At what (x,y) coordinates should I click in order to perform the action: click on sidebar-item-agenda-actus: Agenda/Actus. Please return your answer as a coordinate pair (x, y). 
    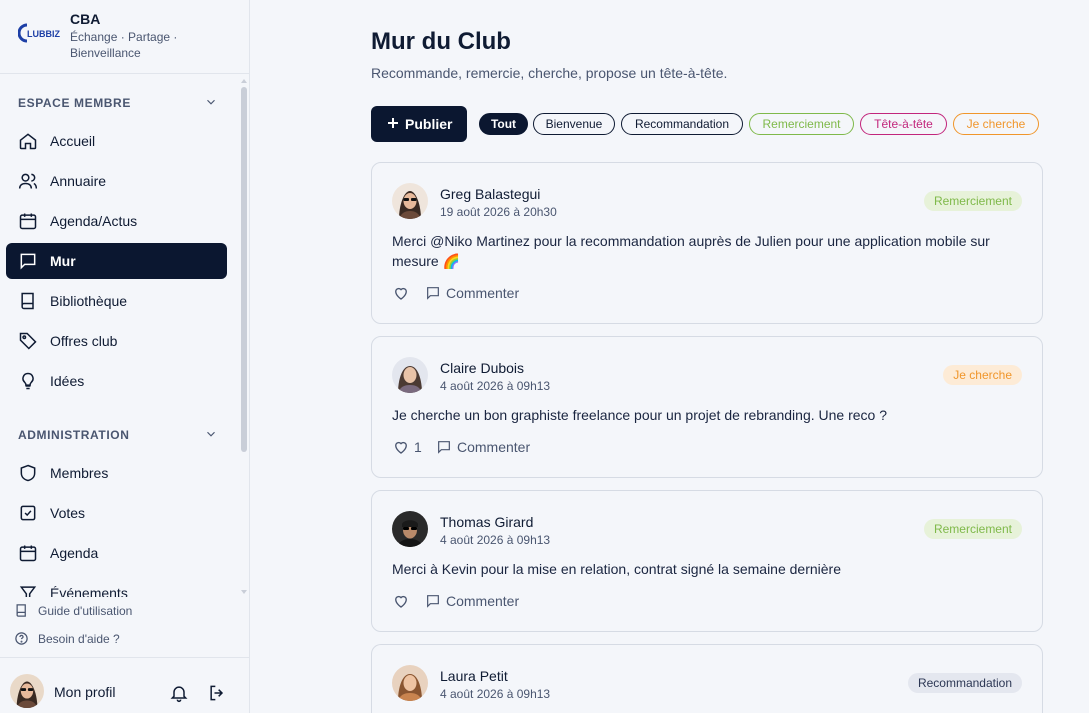
    Looking at the image, I should click on (116, 221).